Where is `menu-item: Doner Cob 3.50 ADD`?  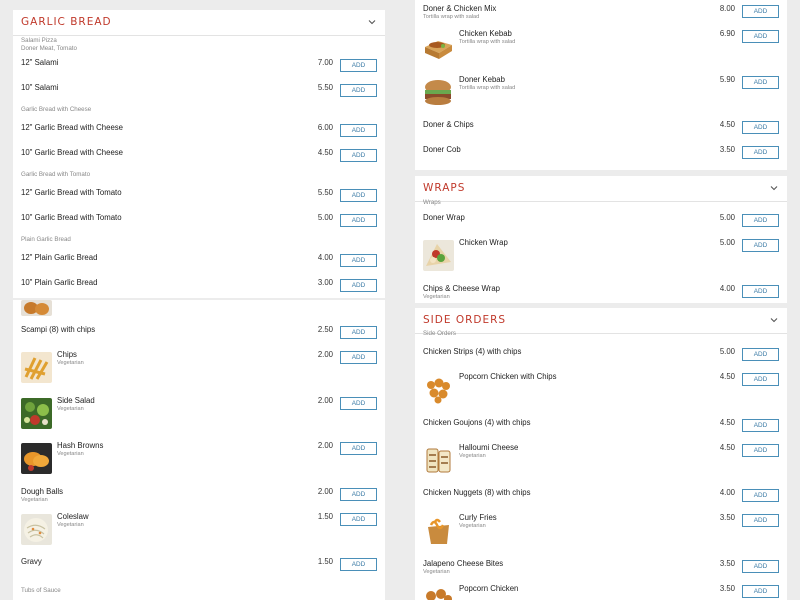 menu-item: Doner Cob 3.50 ADD is located at coordinates (601, 153).